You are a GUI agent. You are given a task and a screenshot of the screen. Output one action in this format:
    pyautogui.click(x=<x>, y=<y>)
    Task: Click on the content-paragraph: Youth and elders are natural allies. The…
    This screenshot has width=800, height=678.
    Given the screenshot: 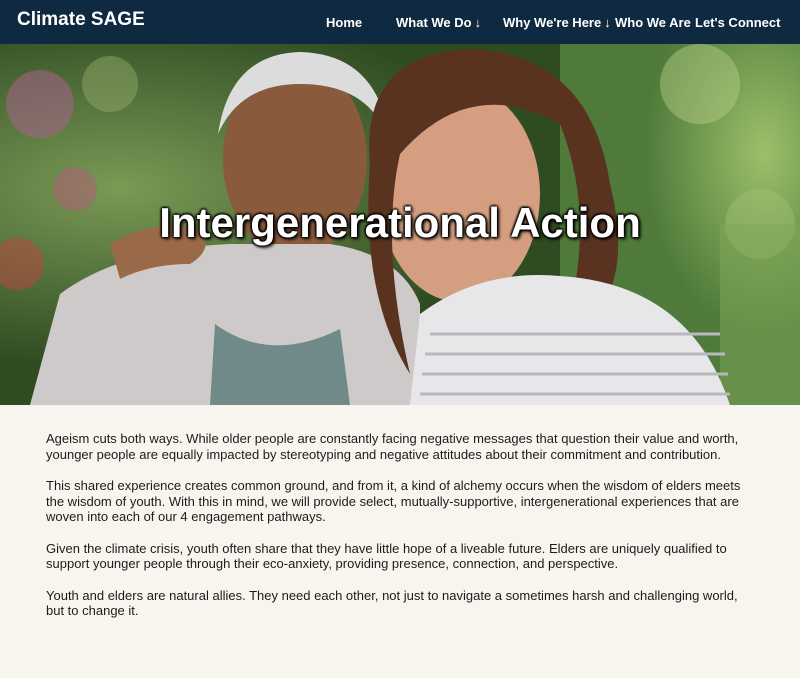 What is the action you would take?
    pyautogui.click(x=392, y=603)
    